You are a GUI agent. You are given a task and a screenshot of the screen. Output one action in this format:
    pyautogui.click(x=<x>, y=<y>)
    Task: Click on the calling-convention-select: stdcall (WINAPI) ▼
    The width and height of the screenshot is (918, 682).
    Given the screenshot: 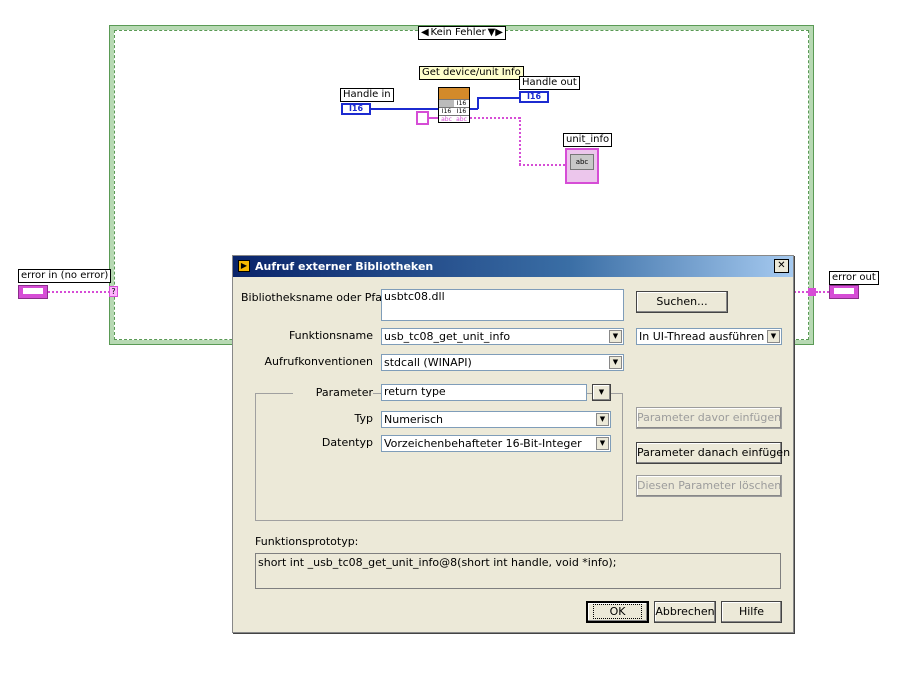 What is the action you would take?
    pyautogui.click(x=502, y=362)
    